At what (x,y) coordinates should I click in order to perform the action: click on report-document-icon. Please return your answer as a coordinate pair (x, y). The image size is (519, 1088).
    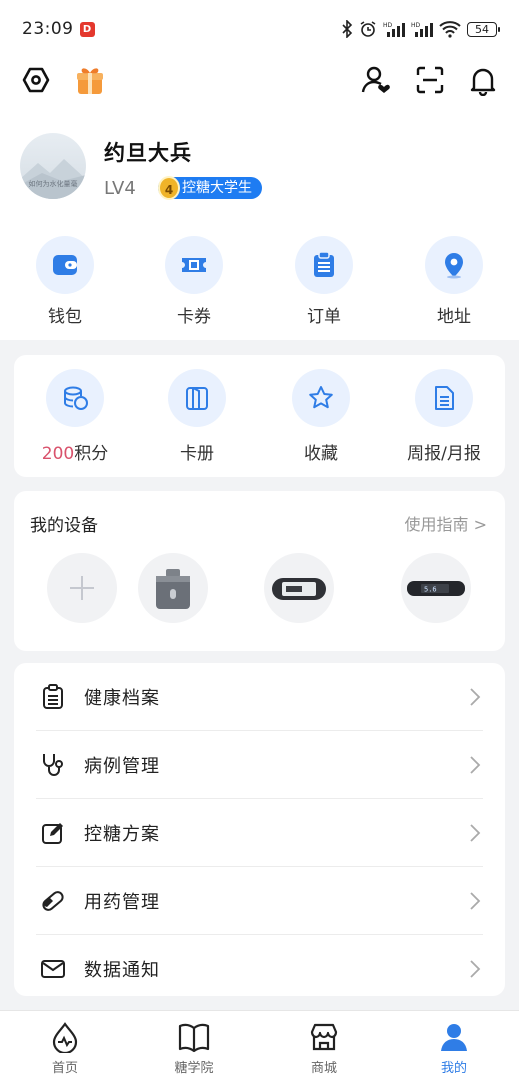
    Looking at the image, I should click on (444, 398).